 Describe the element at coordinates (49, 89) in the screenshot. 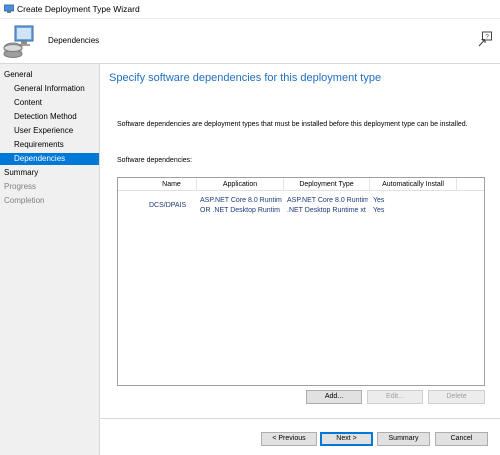

I see `nav-item-general-information: General Information` at that location.